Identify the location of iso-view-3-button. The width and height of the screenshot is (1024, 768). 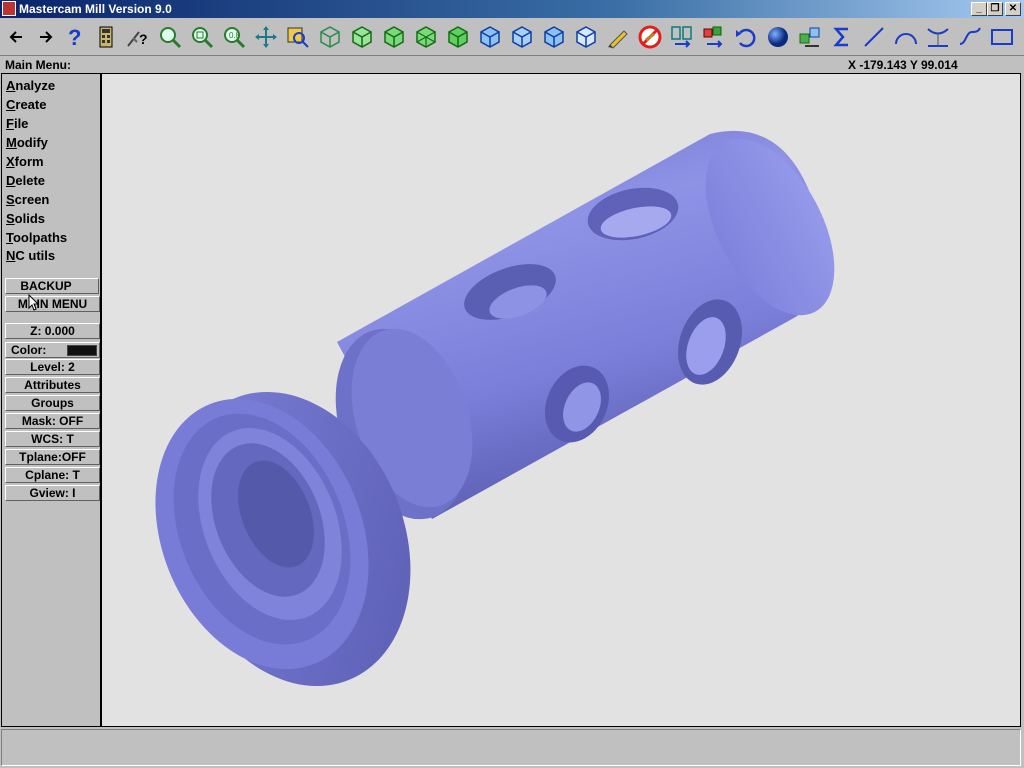
(426, 37).